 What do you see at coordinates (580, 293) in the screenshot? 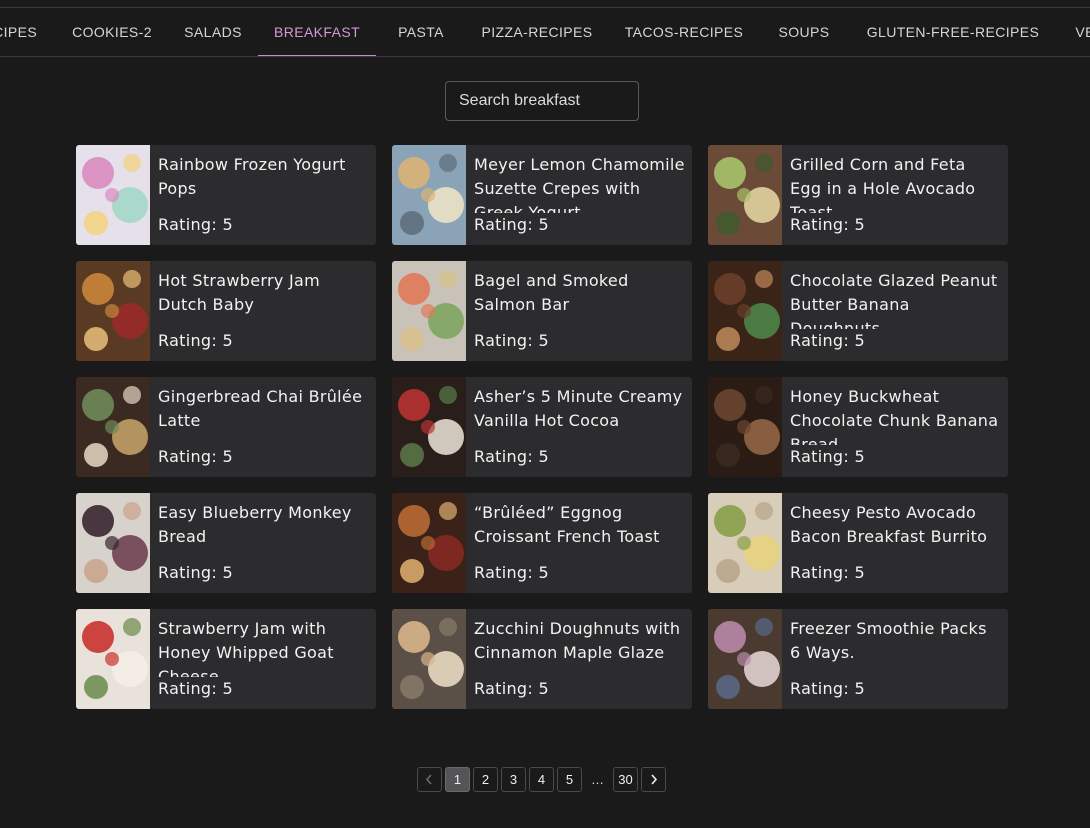
I see `recipe-title: Bagel and Smoked Salmon Bar` at bounding box center [580, 293].